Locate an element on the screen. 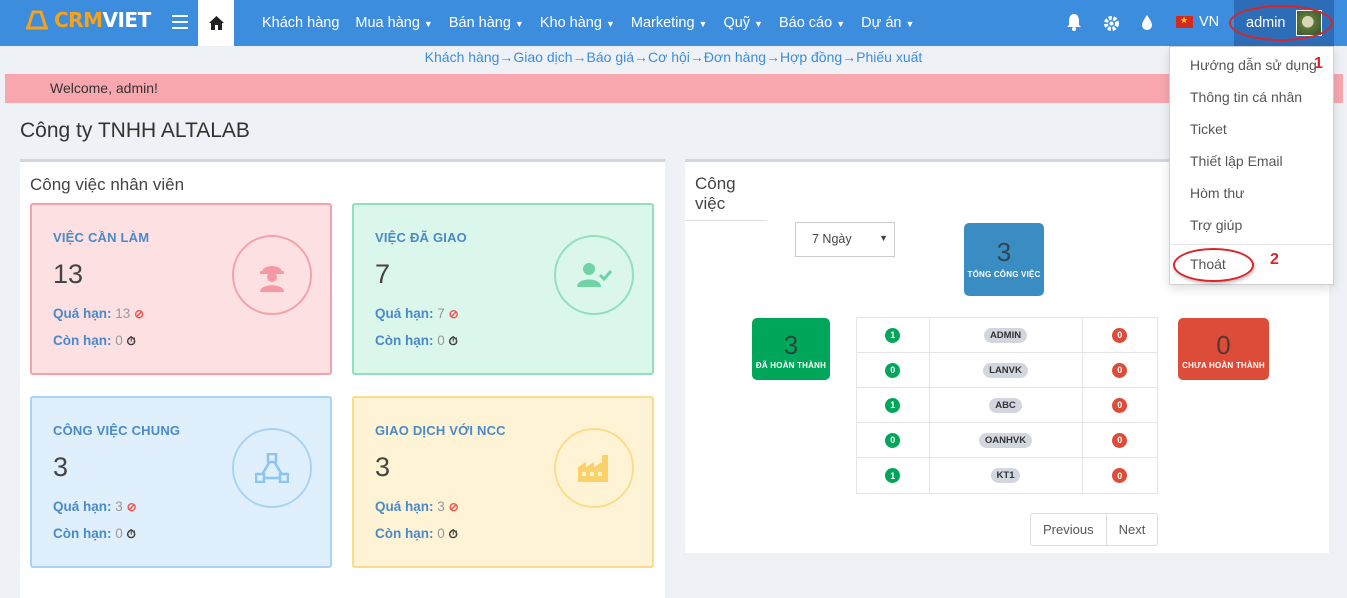  kpi-total-tasks: 3 TỔNG CÔNG VIỆC is located at coordinates (1004, 259).